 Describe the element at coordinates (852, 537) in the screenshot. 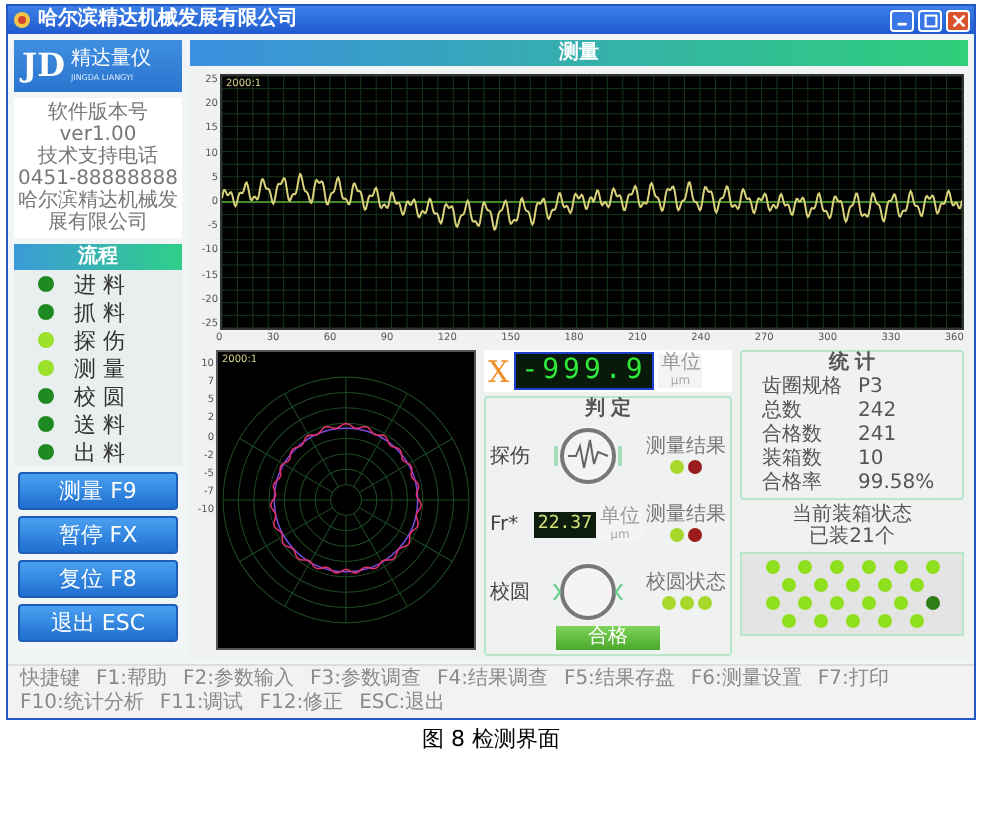

I see `box-count: 已装21个` at that location.